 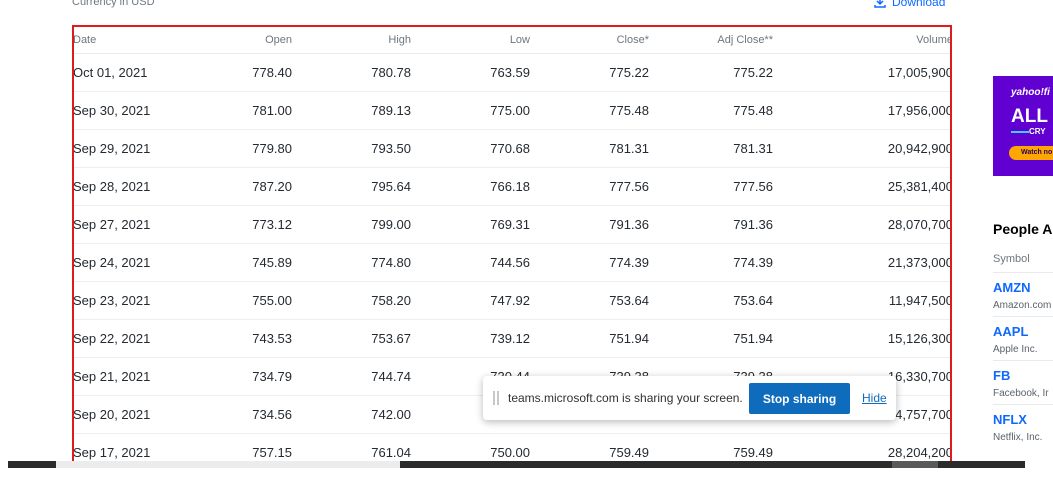 What do you see at coordinates (351, 40) in the screenshot?
I see `column-header-high: High` at bounding box center [351, 40].